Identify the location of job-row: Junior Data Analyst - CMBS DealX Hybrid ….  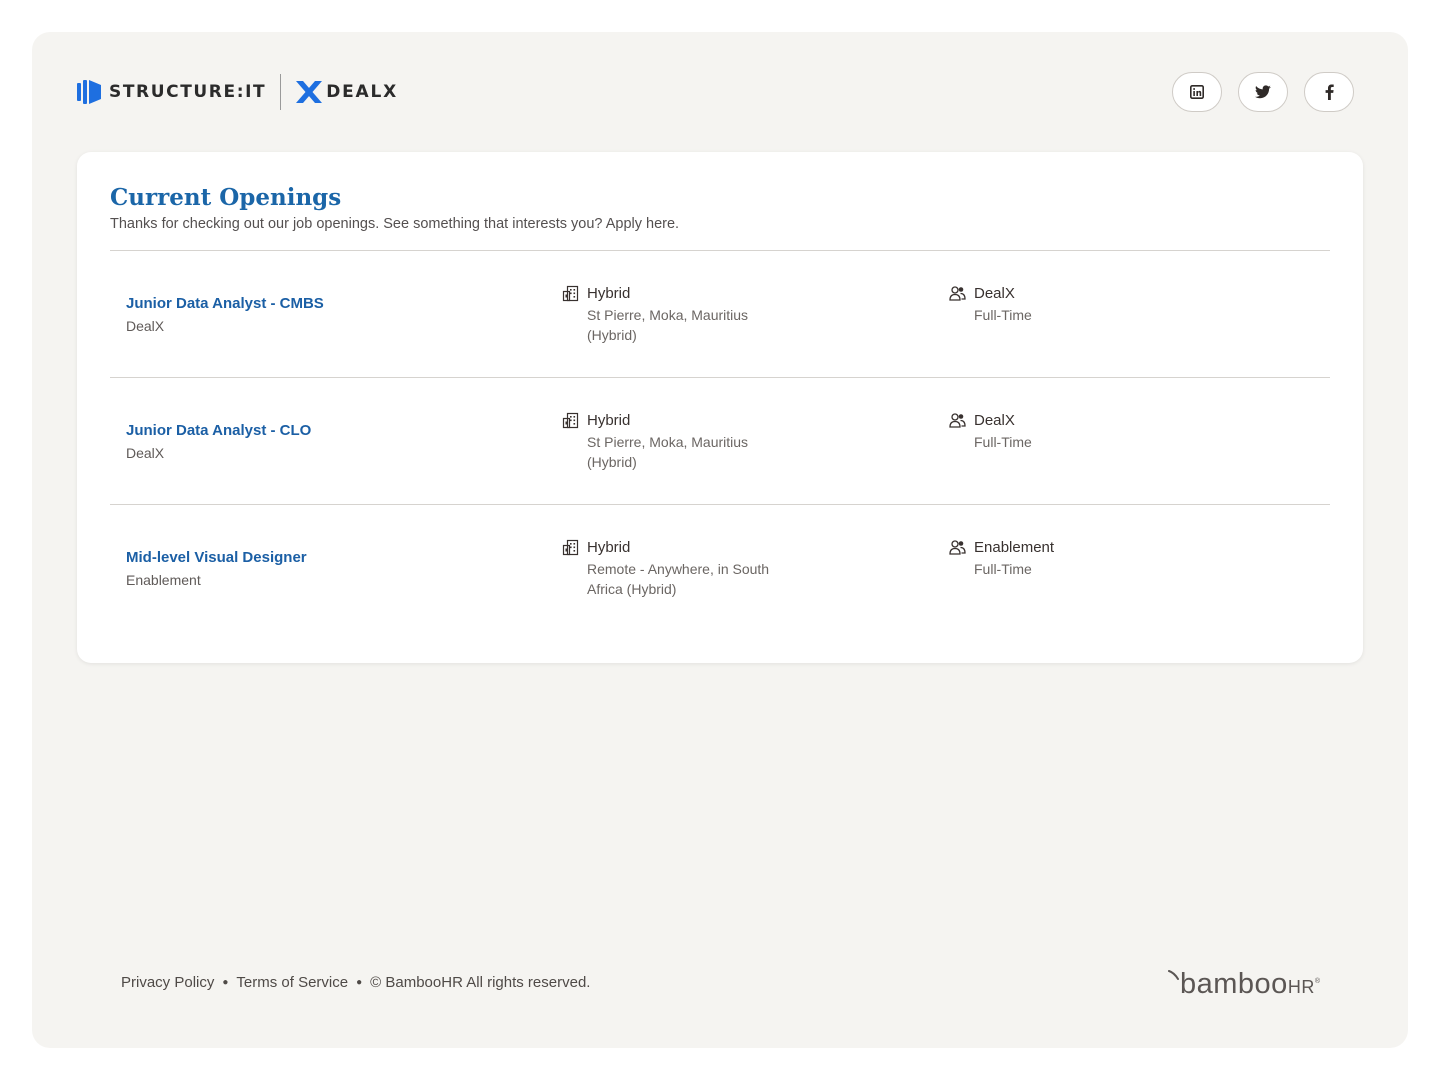
(720, 313).